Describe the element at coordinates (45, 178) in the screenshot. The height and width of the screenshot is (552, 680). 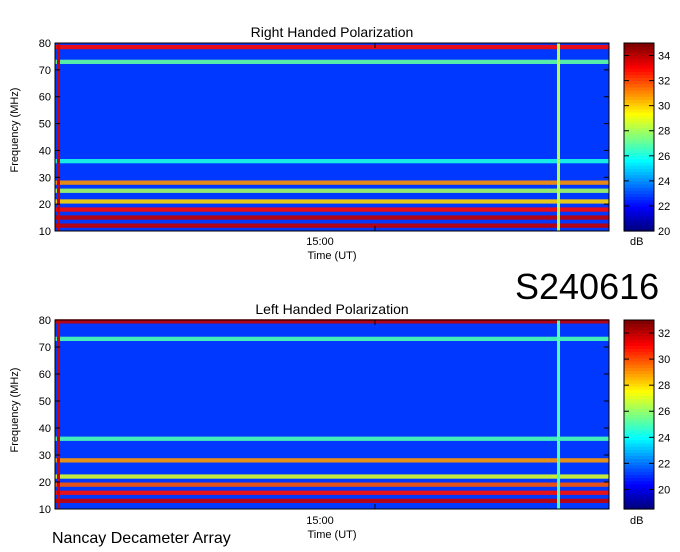
I see `chart-1-ytick-label: 30` at that location.